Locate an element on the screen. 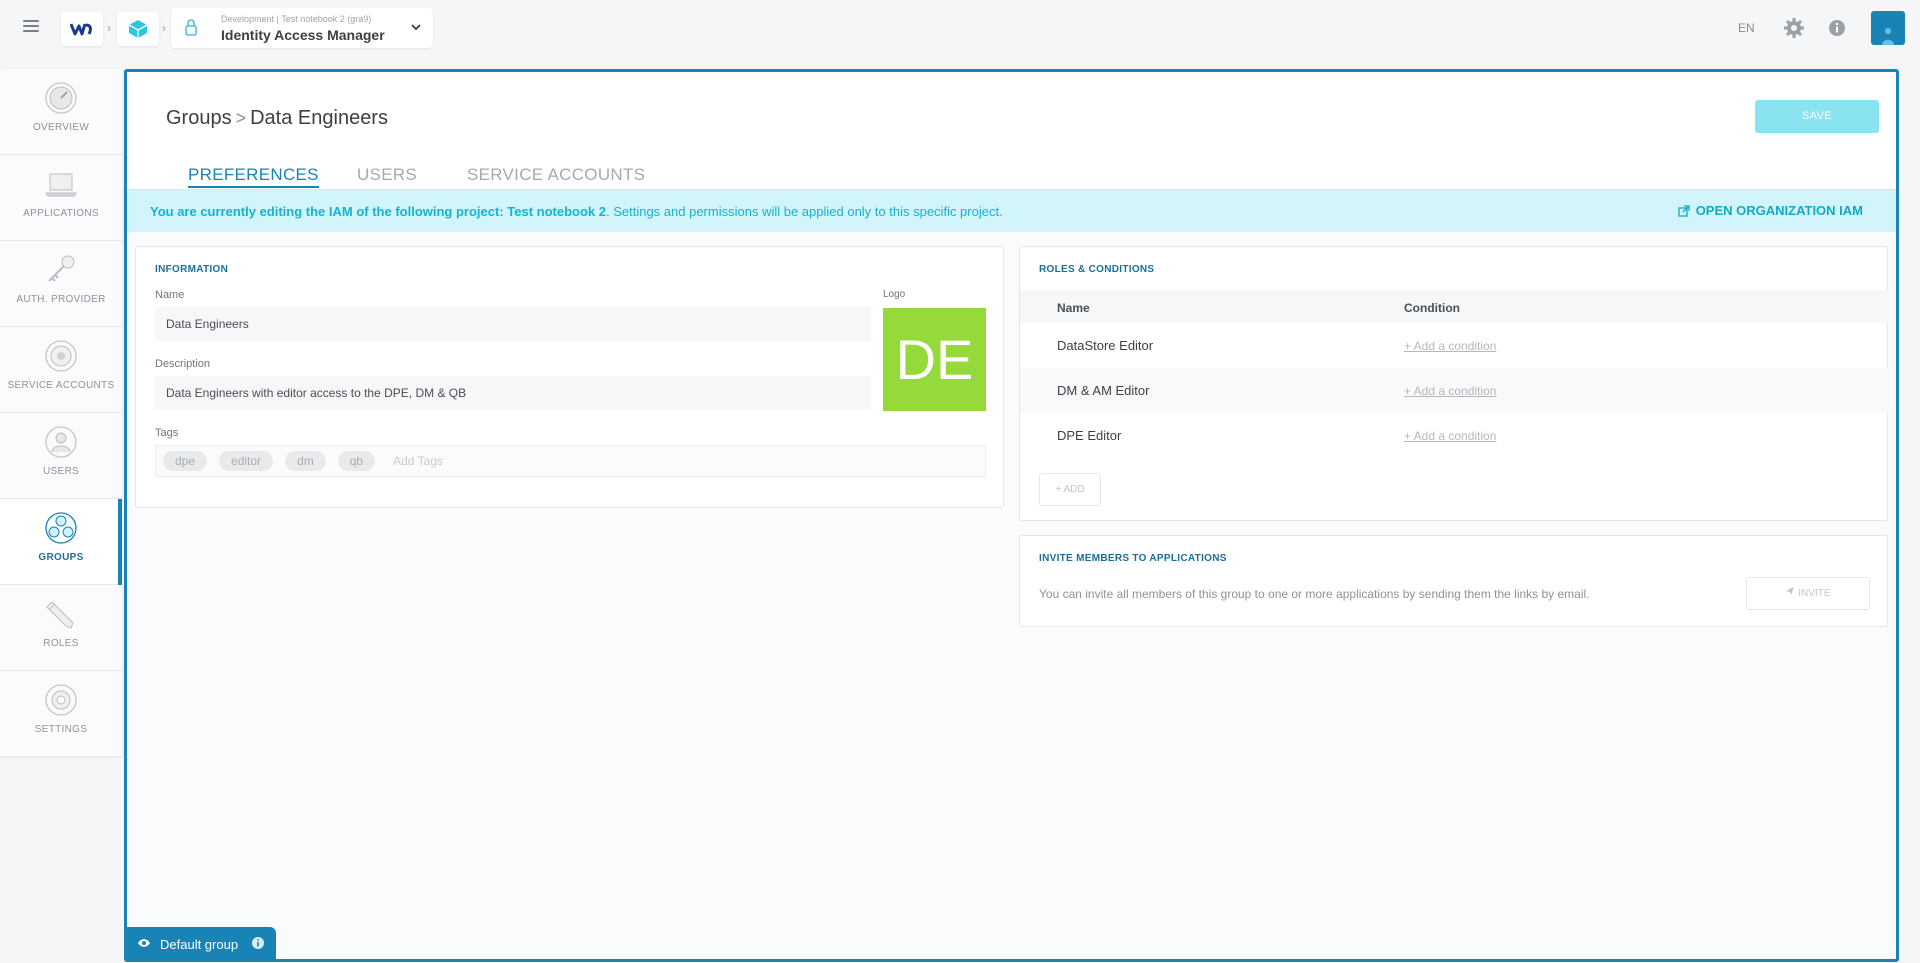 The width and height of the screenshot is (1920, 963). sidebar-item-settings: SETTINGS is located at coordinates (61, 714).